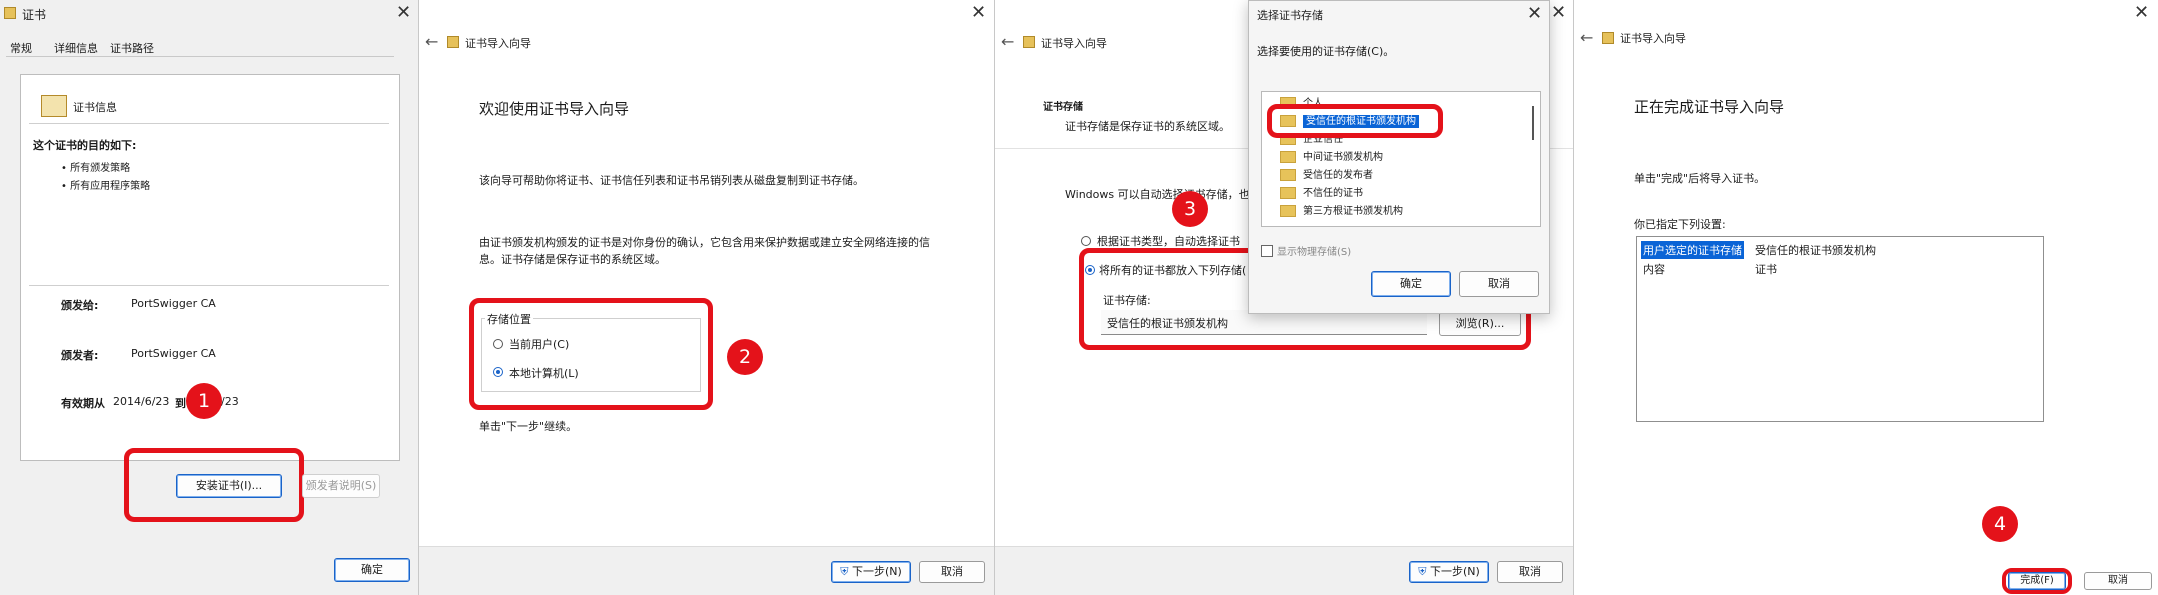 The height and width of the screenshot is (595, 2158). What do you see at coordinates (200, 56) in the screenshot?
I see `tab-divider` at bounding box center [200, 56].